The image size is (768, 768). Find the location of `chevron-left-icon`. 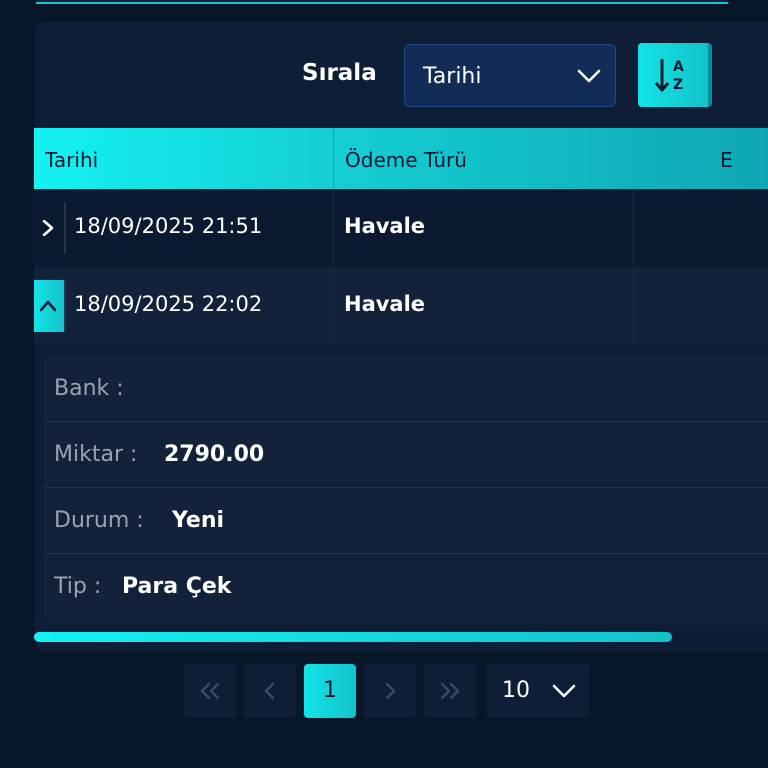

chevron-left-icon is located at coordinates (269, 691).